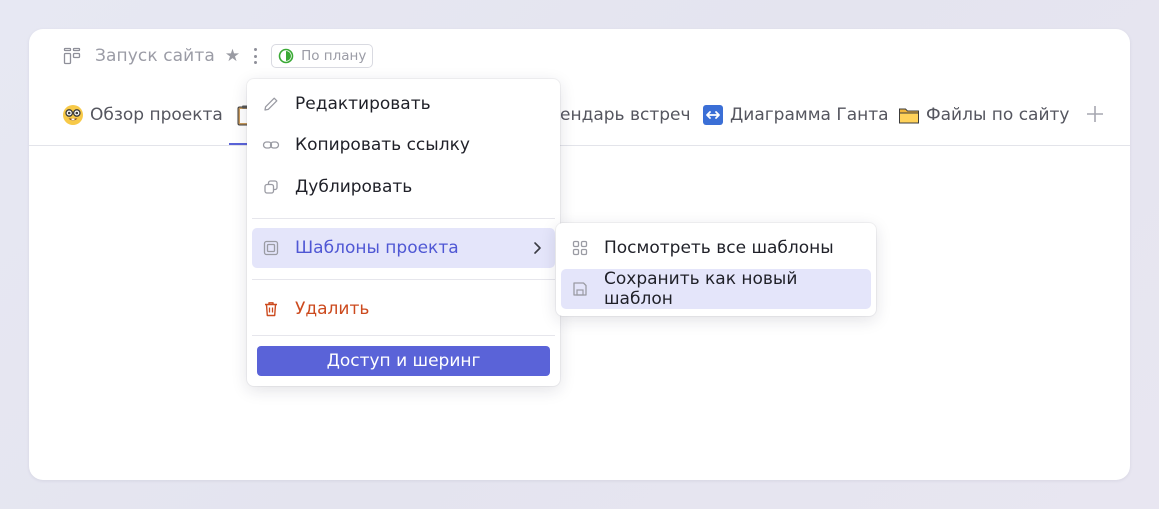  Describe the element at coordinates (1095, 114) in the screenshot. I see `add-tab-icon` at that location.